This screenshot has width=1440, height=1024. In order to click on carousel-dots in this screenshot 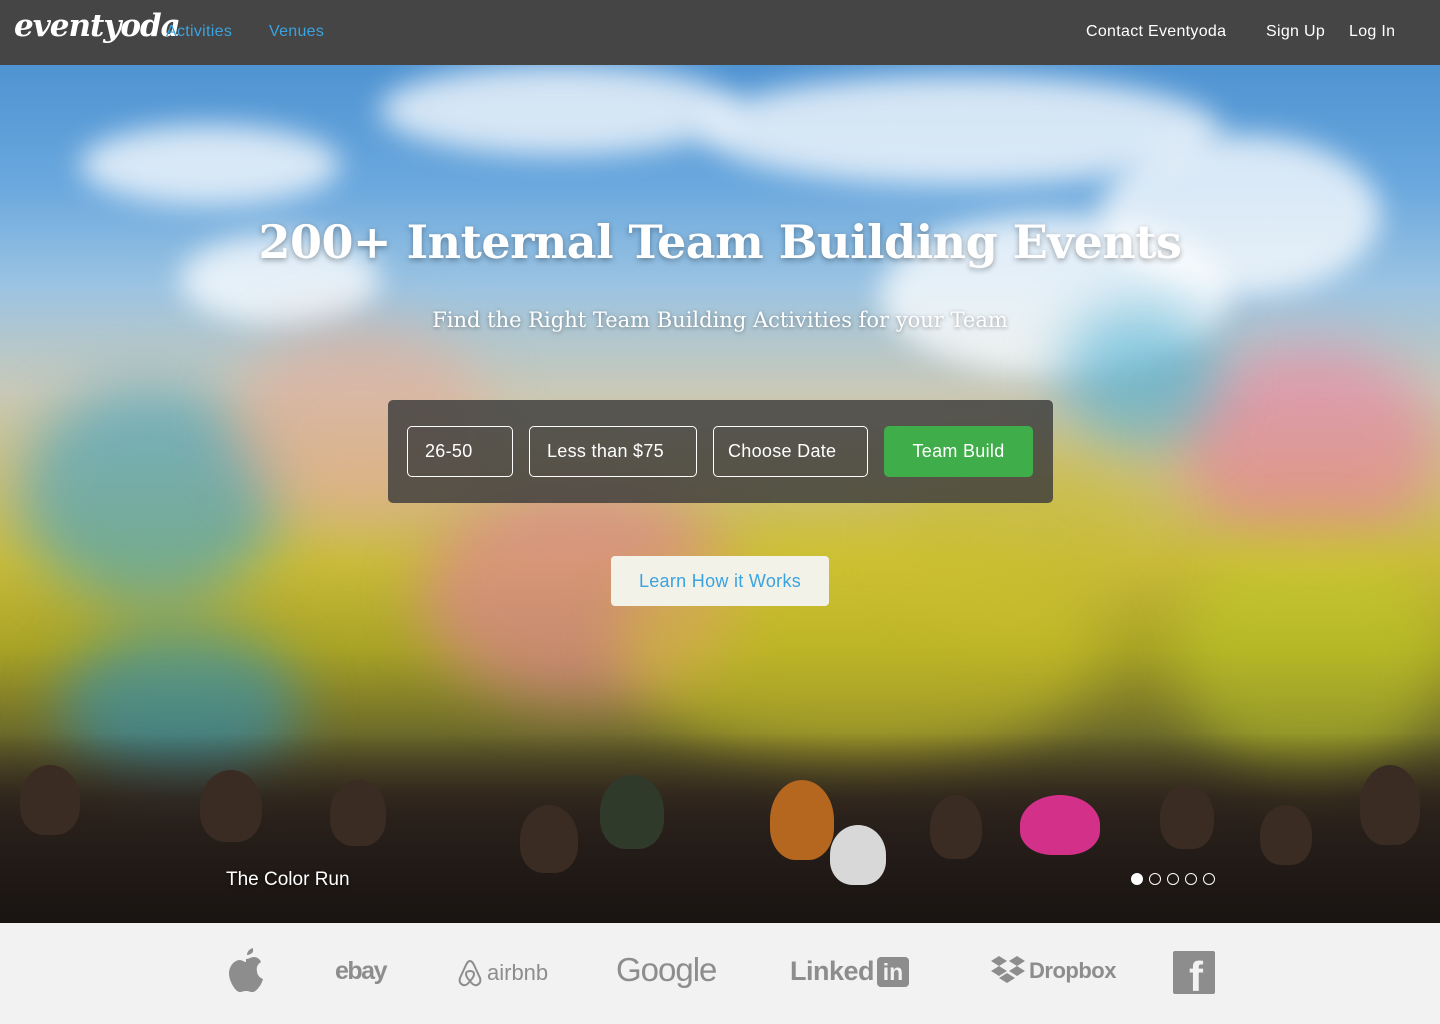, I will do `click(1173, 879)`.